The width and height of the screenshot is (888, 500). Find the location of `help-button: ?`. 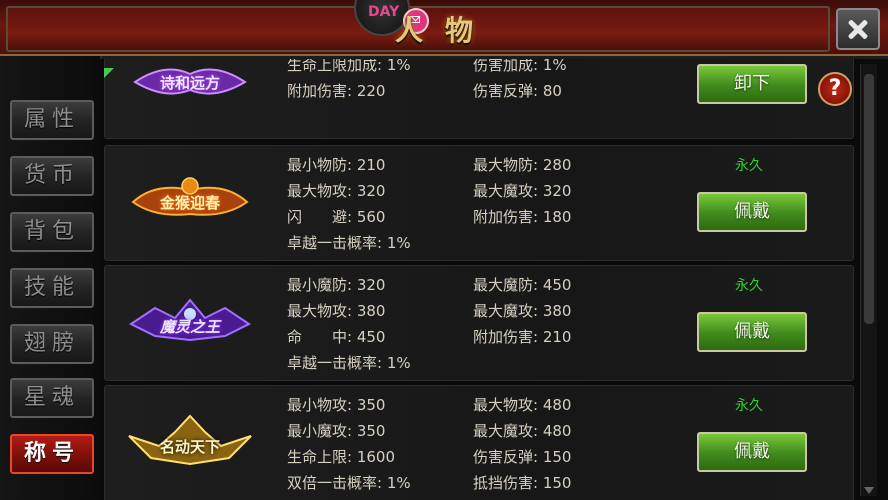

help-button: ? is located at coordinates (835, 89).